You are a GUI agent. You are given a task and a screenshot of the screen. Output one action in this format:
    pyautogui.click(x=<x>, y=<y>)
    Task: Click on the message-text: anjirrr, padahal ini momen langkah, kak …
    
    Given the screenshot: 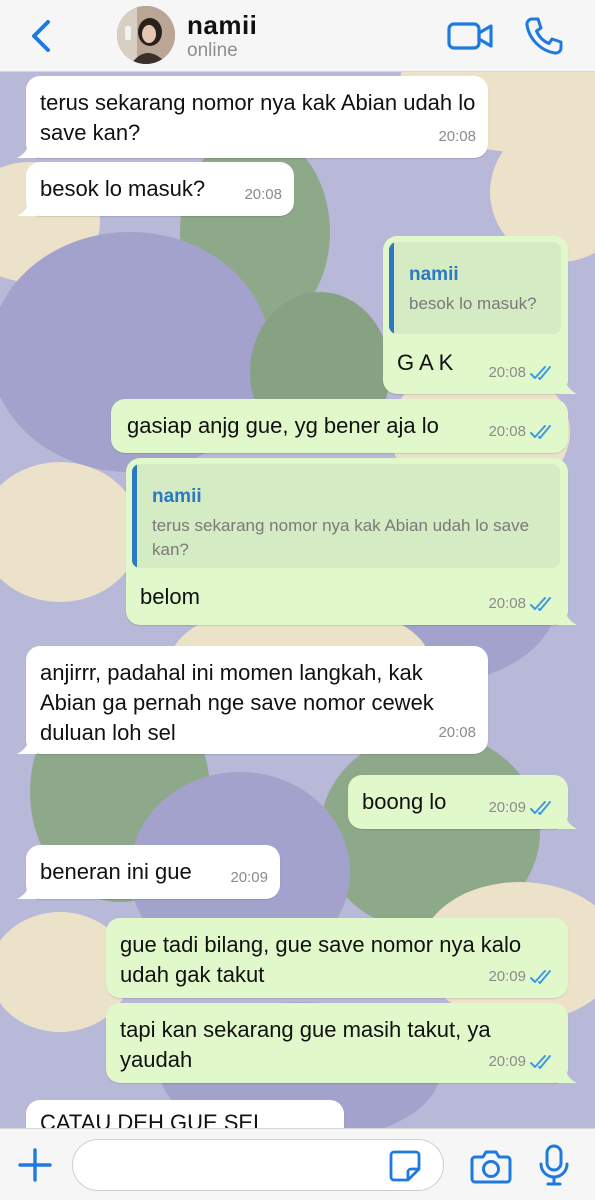 What is the action you would take?
    pyautogui.click(x=237, y=702)
    